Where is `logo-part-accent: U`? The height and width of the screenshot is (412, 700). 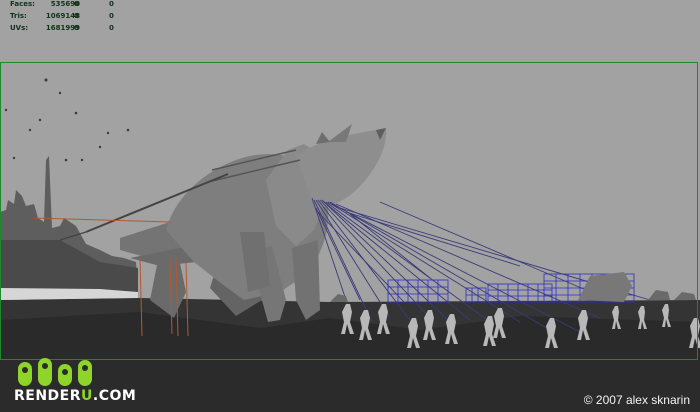
logo-part-accent: U is located at coordinates (87, 396).